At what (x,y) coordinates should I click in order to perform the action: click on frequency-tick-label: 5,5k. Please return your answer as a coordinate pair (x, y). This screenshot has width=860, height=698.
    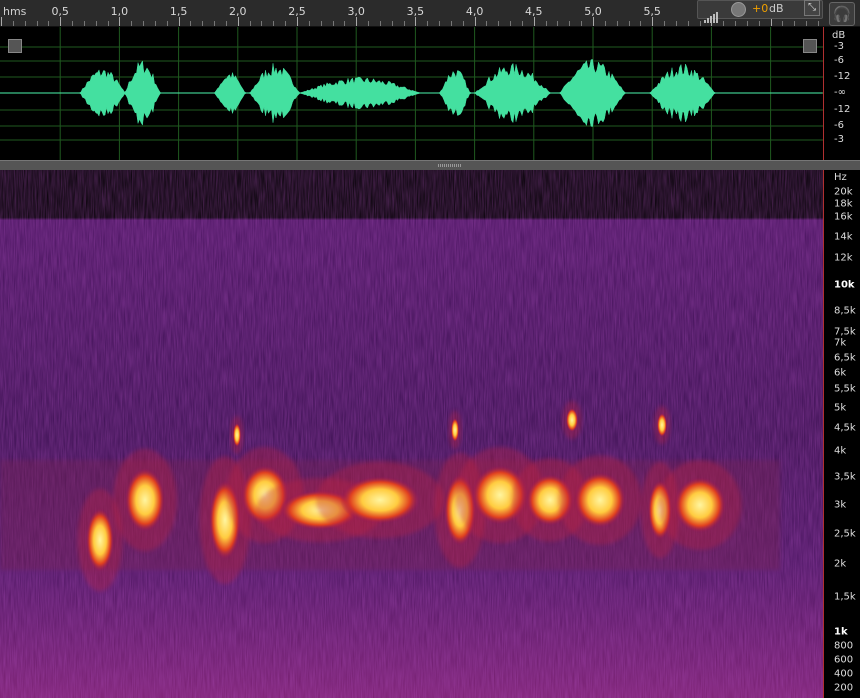
    Looking at the image, I should click on (845, 389).